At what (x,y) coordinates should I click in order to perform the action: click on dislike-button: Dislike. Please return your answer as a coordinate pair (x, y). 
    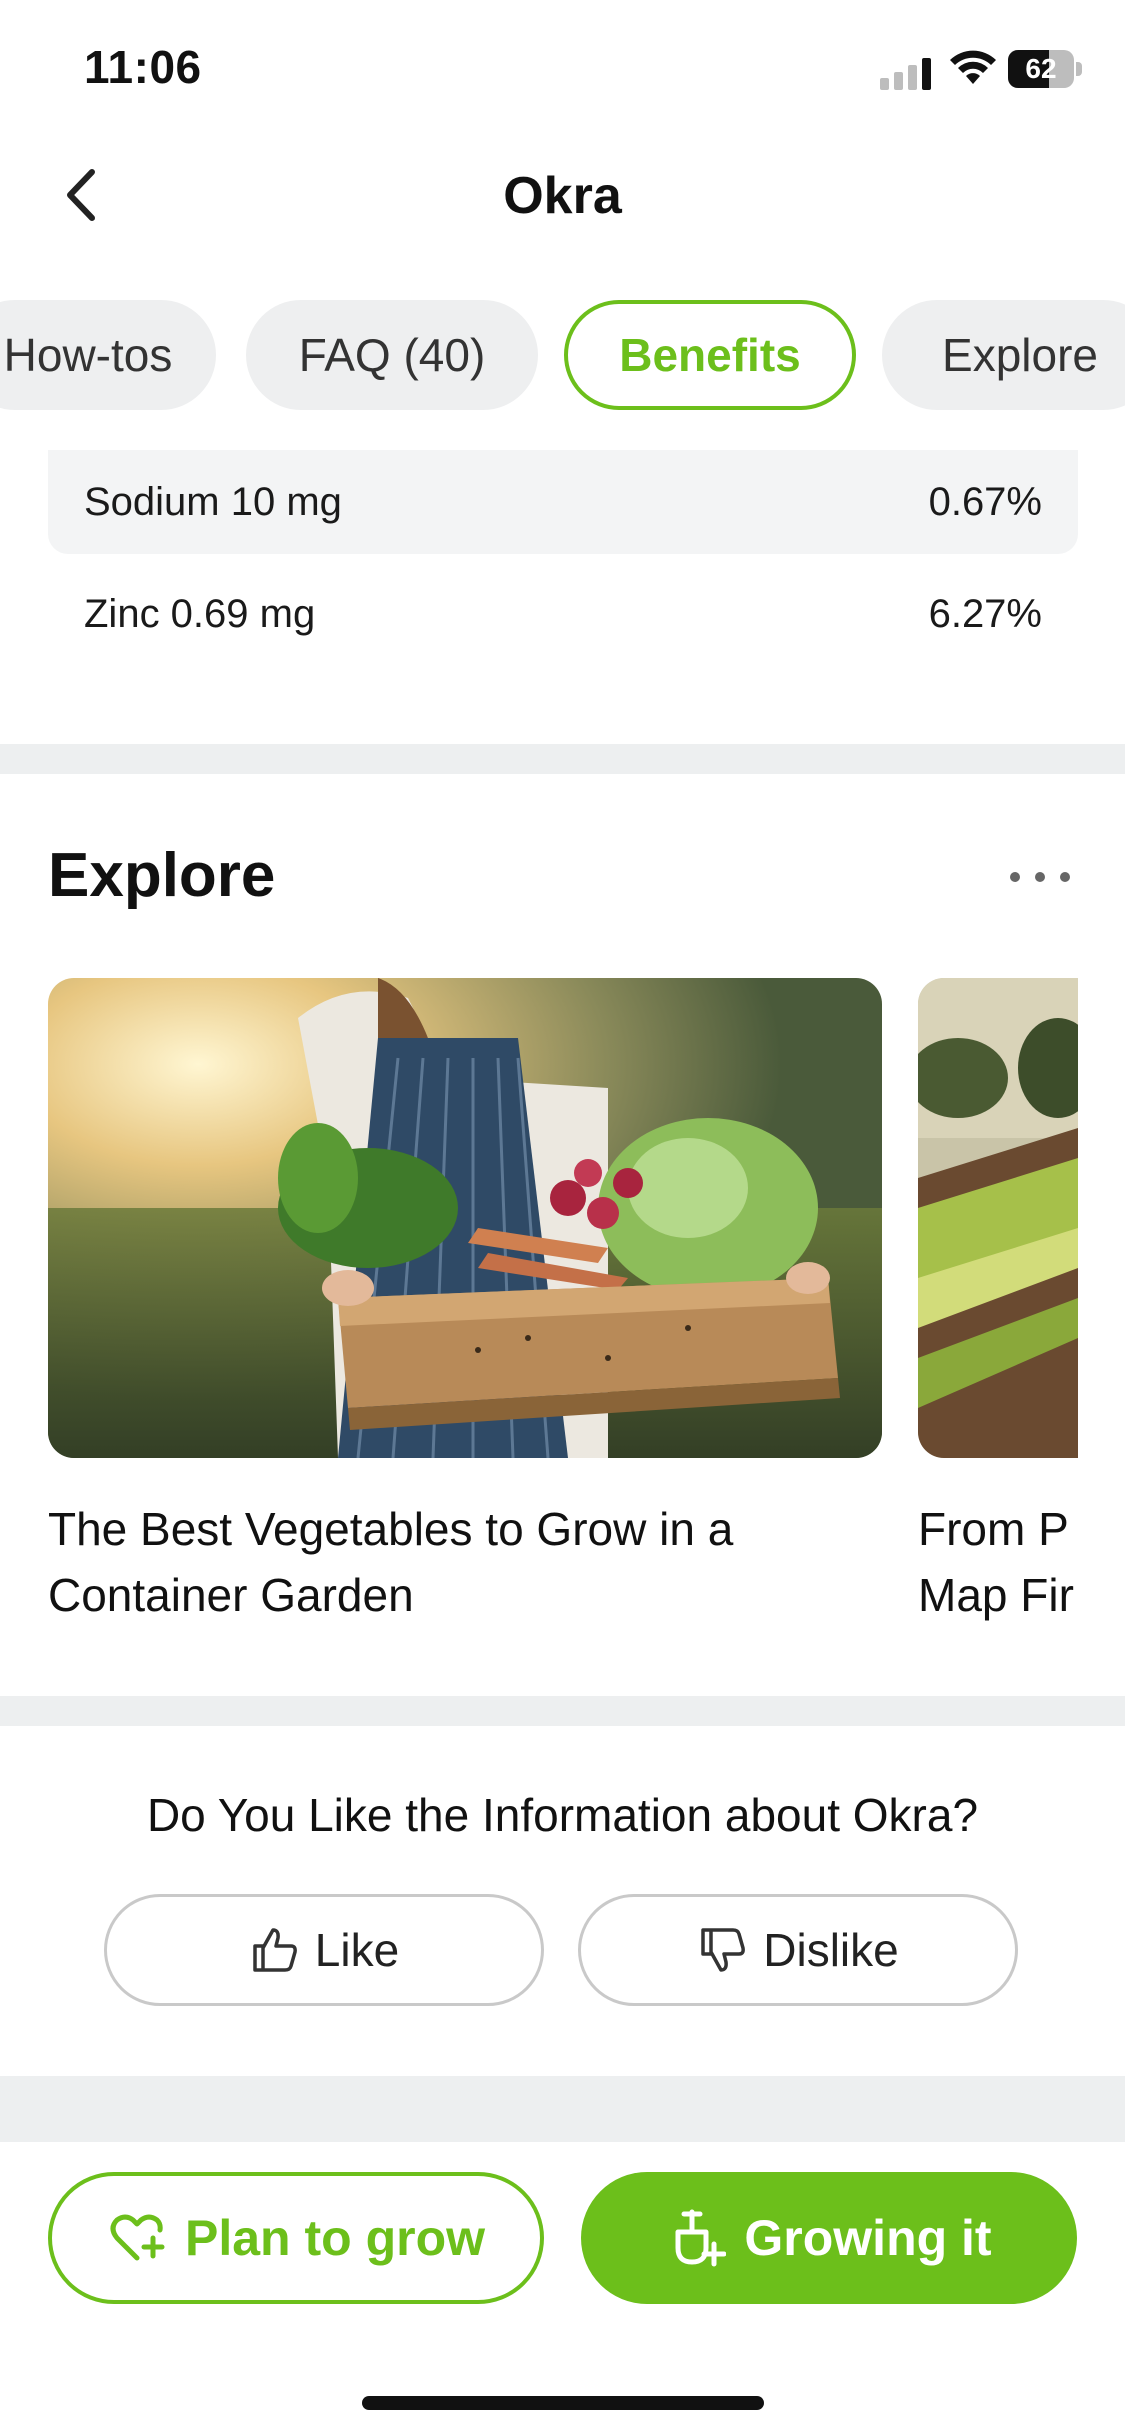
    Looking at the image, I should click on (798, 1950).